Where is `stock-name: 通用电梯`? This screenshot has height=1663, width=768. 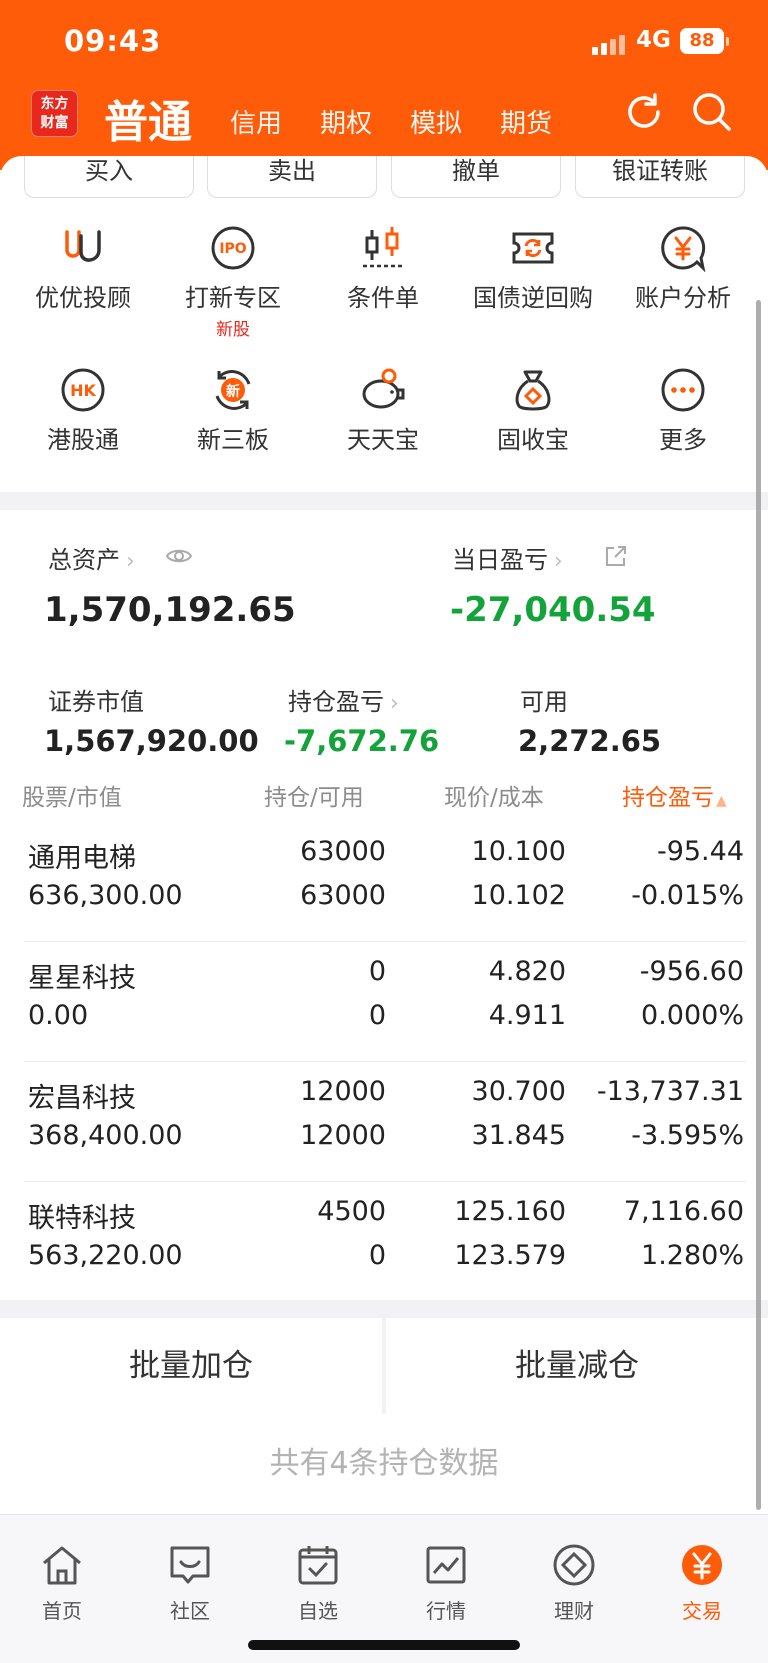 stock-name: 通用电梯 is located at coordinates (82, 858).